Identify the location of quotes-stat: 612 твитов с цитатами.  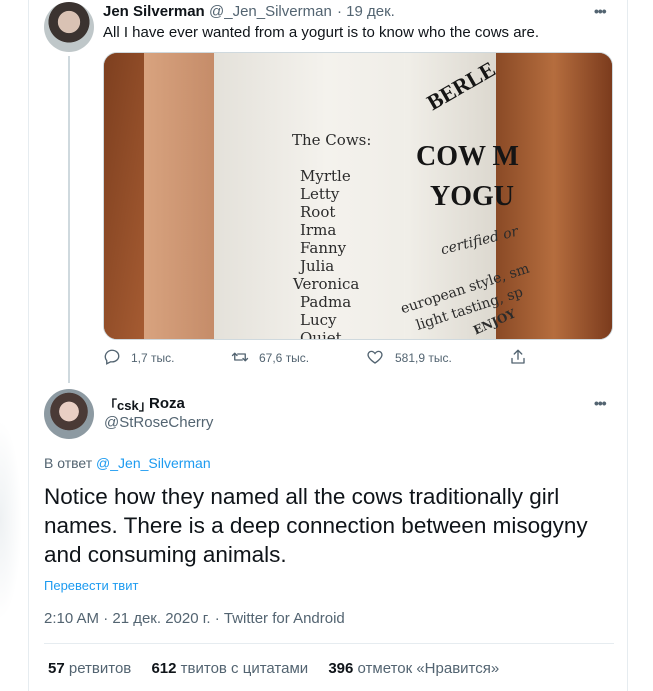
(229, 668).